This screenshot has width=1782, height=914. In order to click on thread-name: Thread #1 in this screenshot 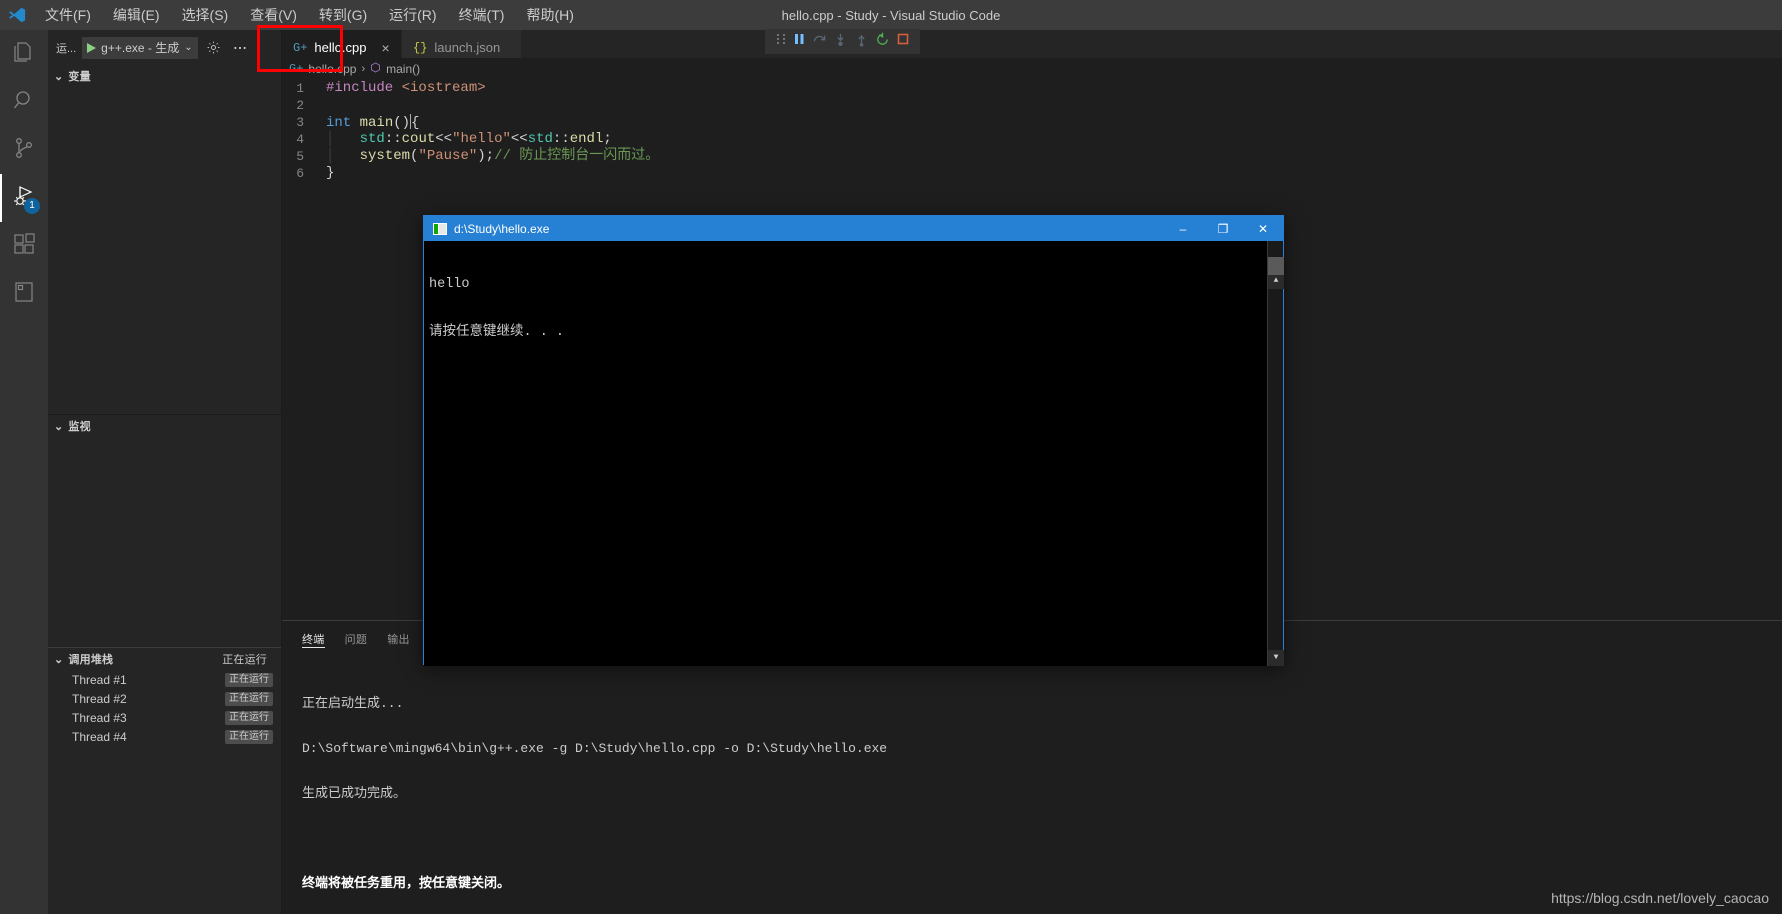, I will do `click(99, 679)`.